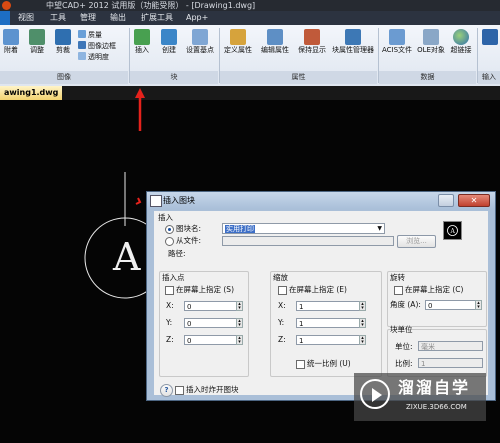 The image size is (500, 443). What do you see at coordinates (362, 340) in the screenshot?
I see `scale-z-spinner: ▴ ▾` at bounding box center [362, 340].